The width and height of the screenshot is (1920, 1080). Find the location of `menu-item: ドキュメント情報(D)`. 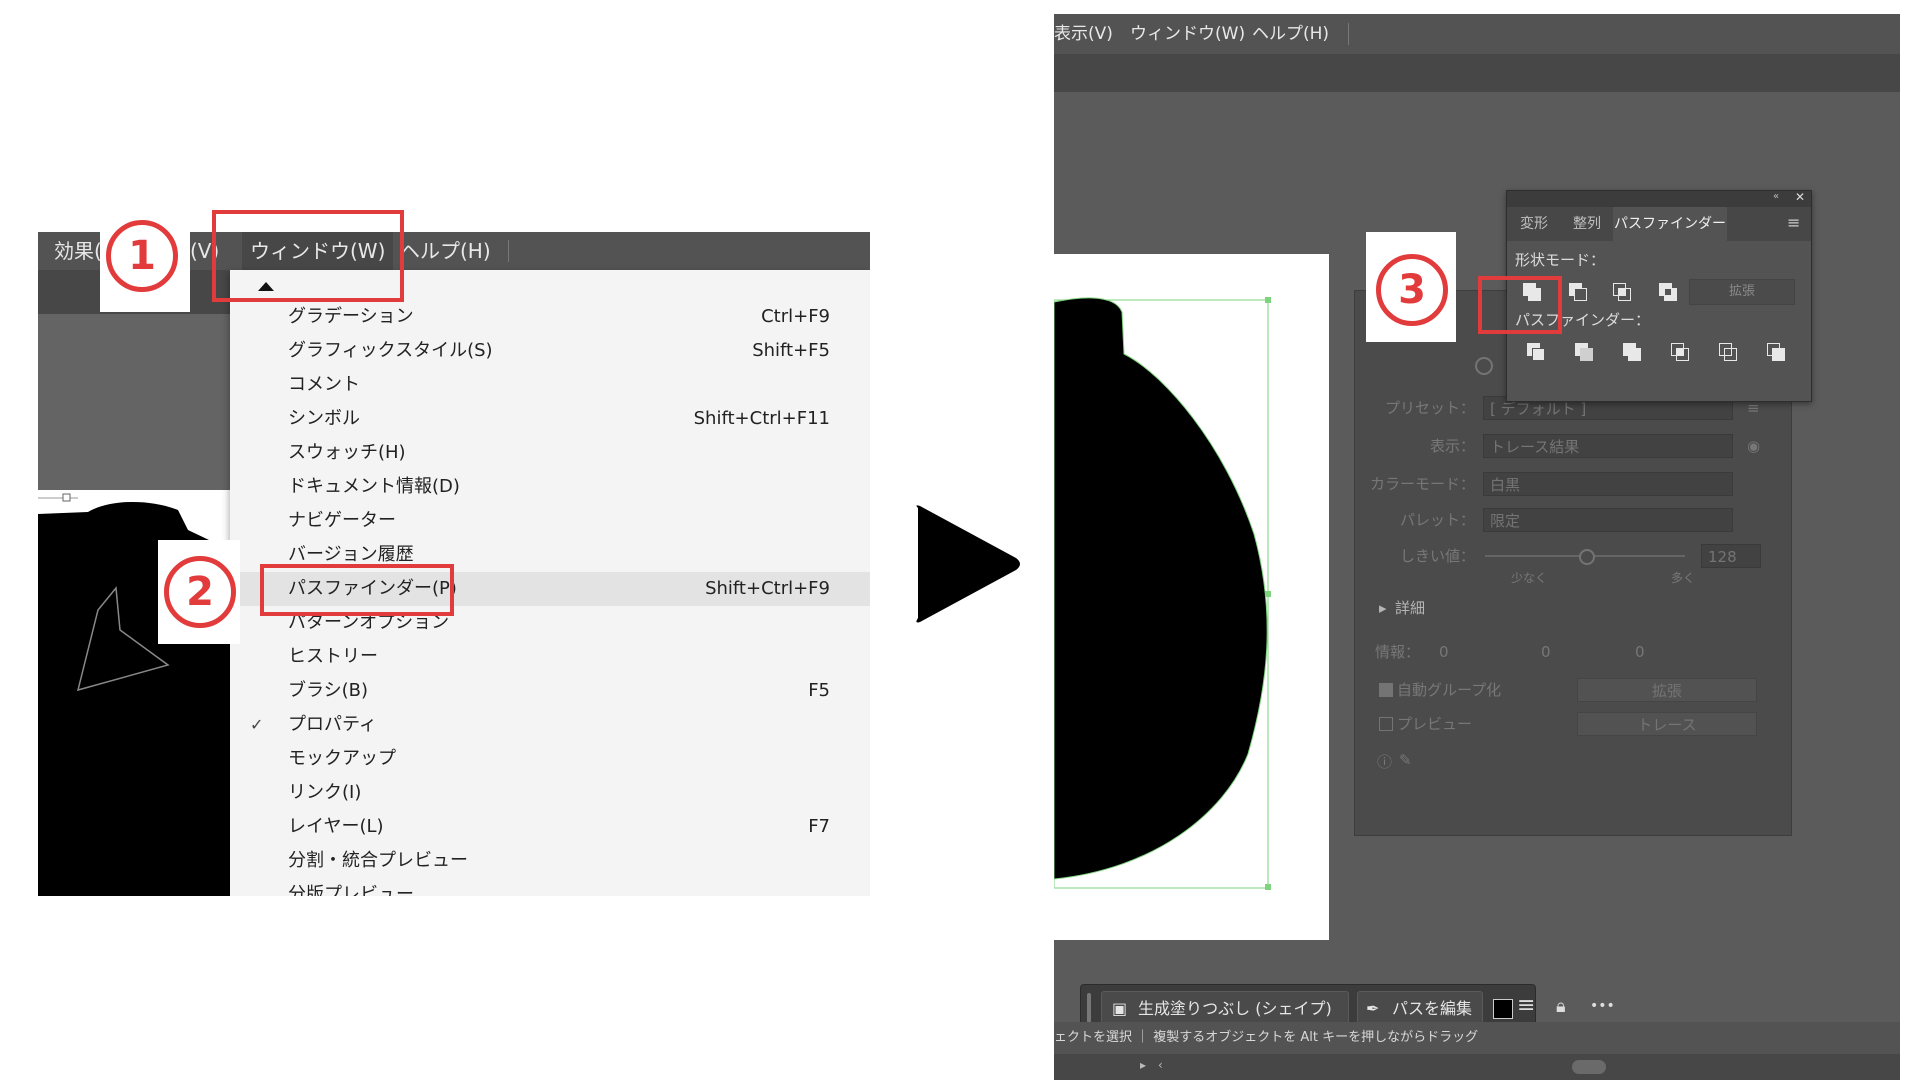

menu-item: ドキュメント情報(D) is located at coordinates (550, 487).